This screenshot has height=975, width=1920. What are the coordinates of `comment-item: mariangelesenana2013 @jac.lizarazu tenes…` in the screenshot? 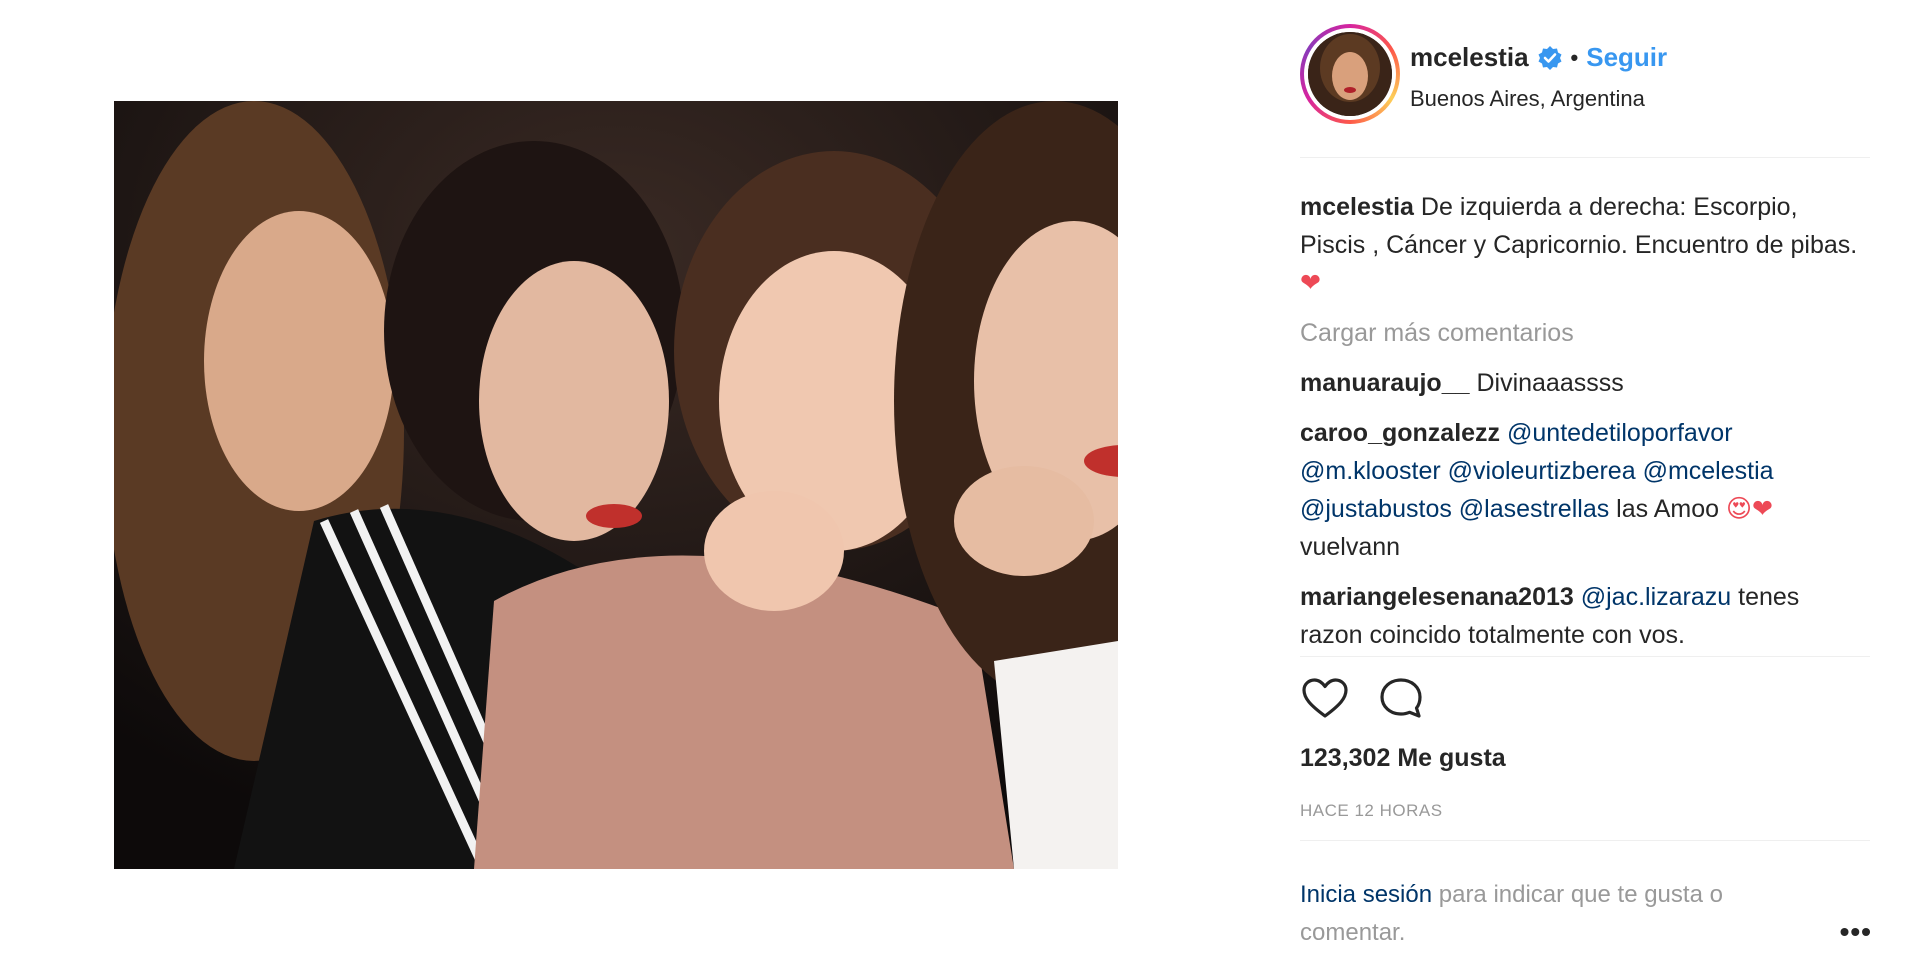 It's located at (1580, 616).